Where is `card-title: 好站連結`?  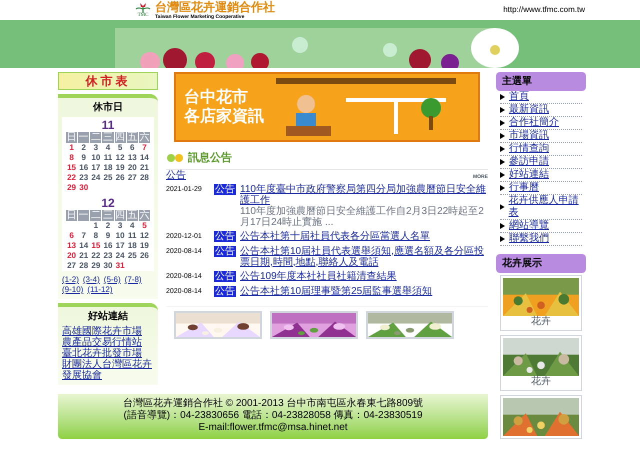 card-title: 好站連結 is located at coordinates (107, 317).